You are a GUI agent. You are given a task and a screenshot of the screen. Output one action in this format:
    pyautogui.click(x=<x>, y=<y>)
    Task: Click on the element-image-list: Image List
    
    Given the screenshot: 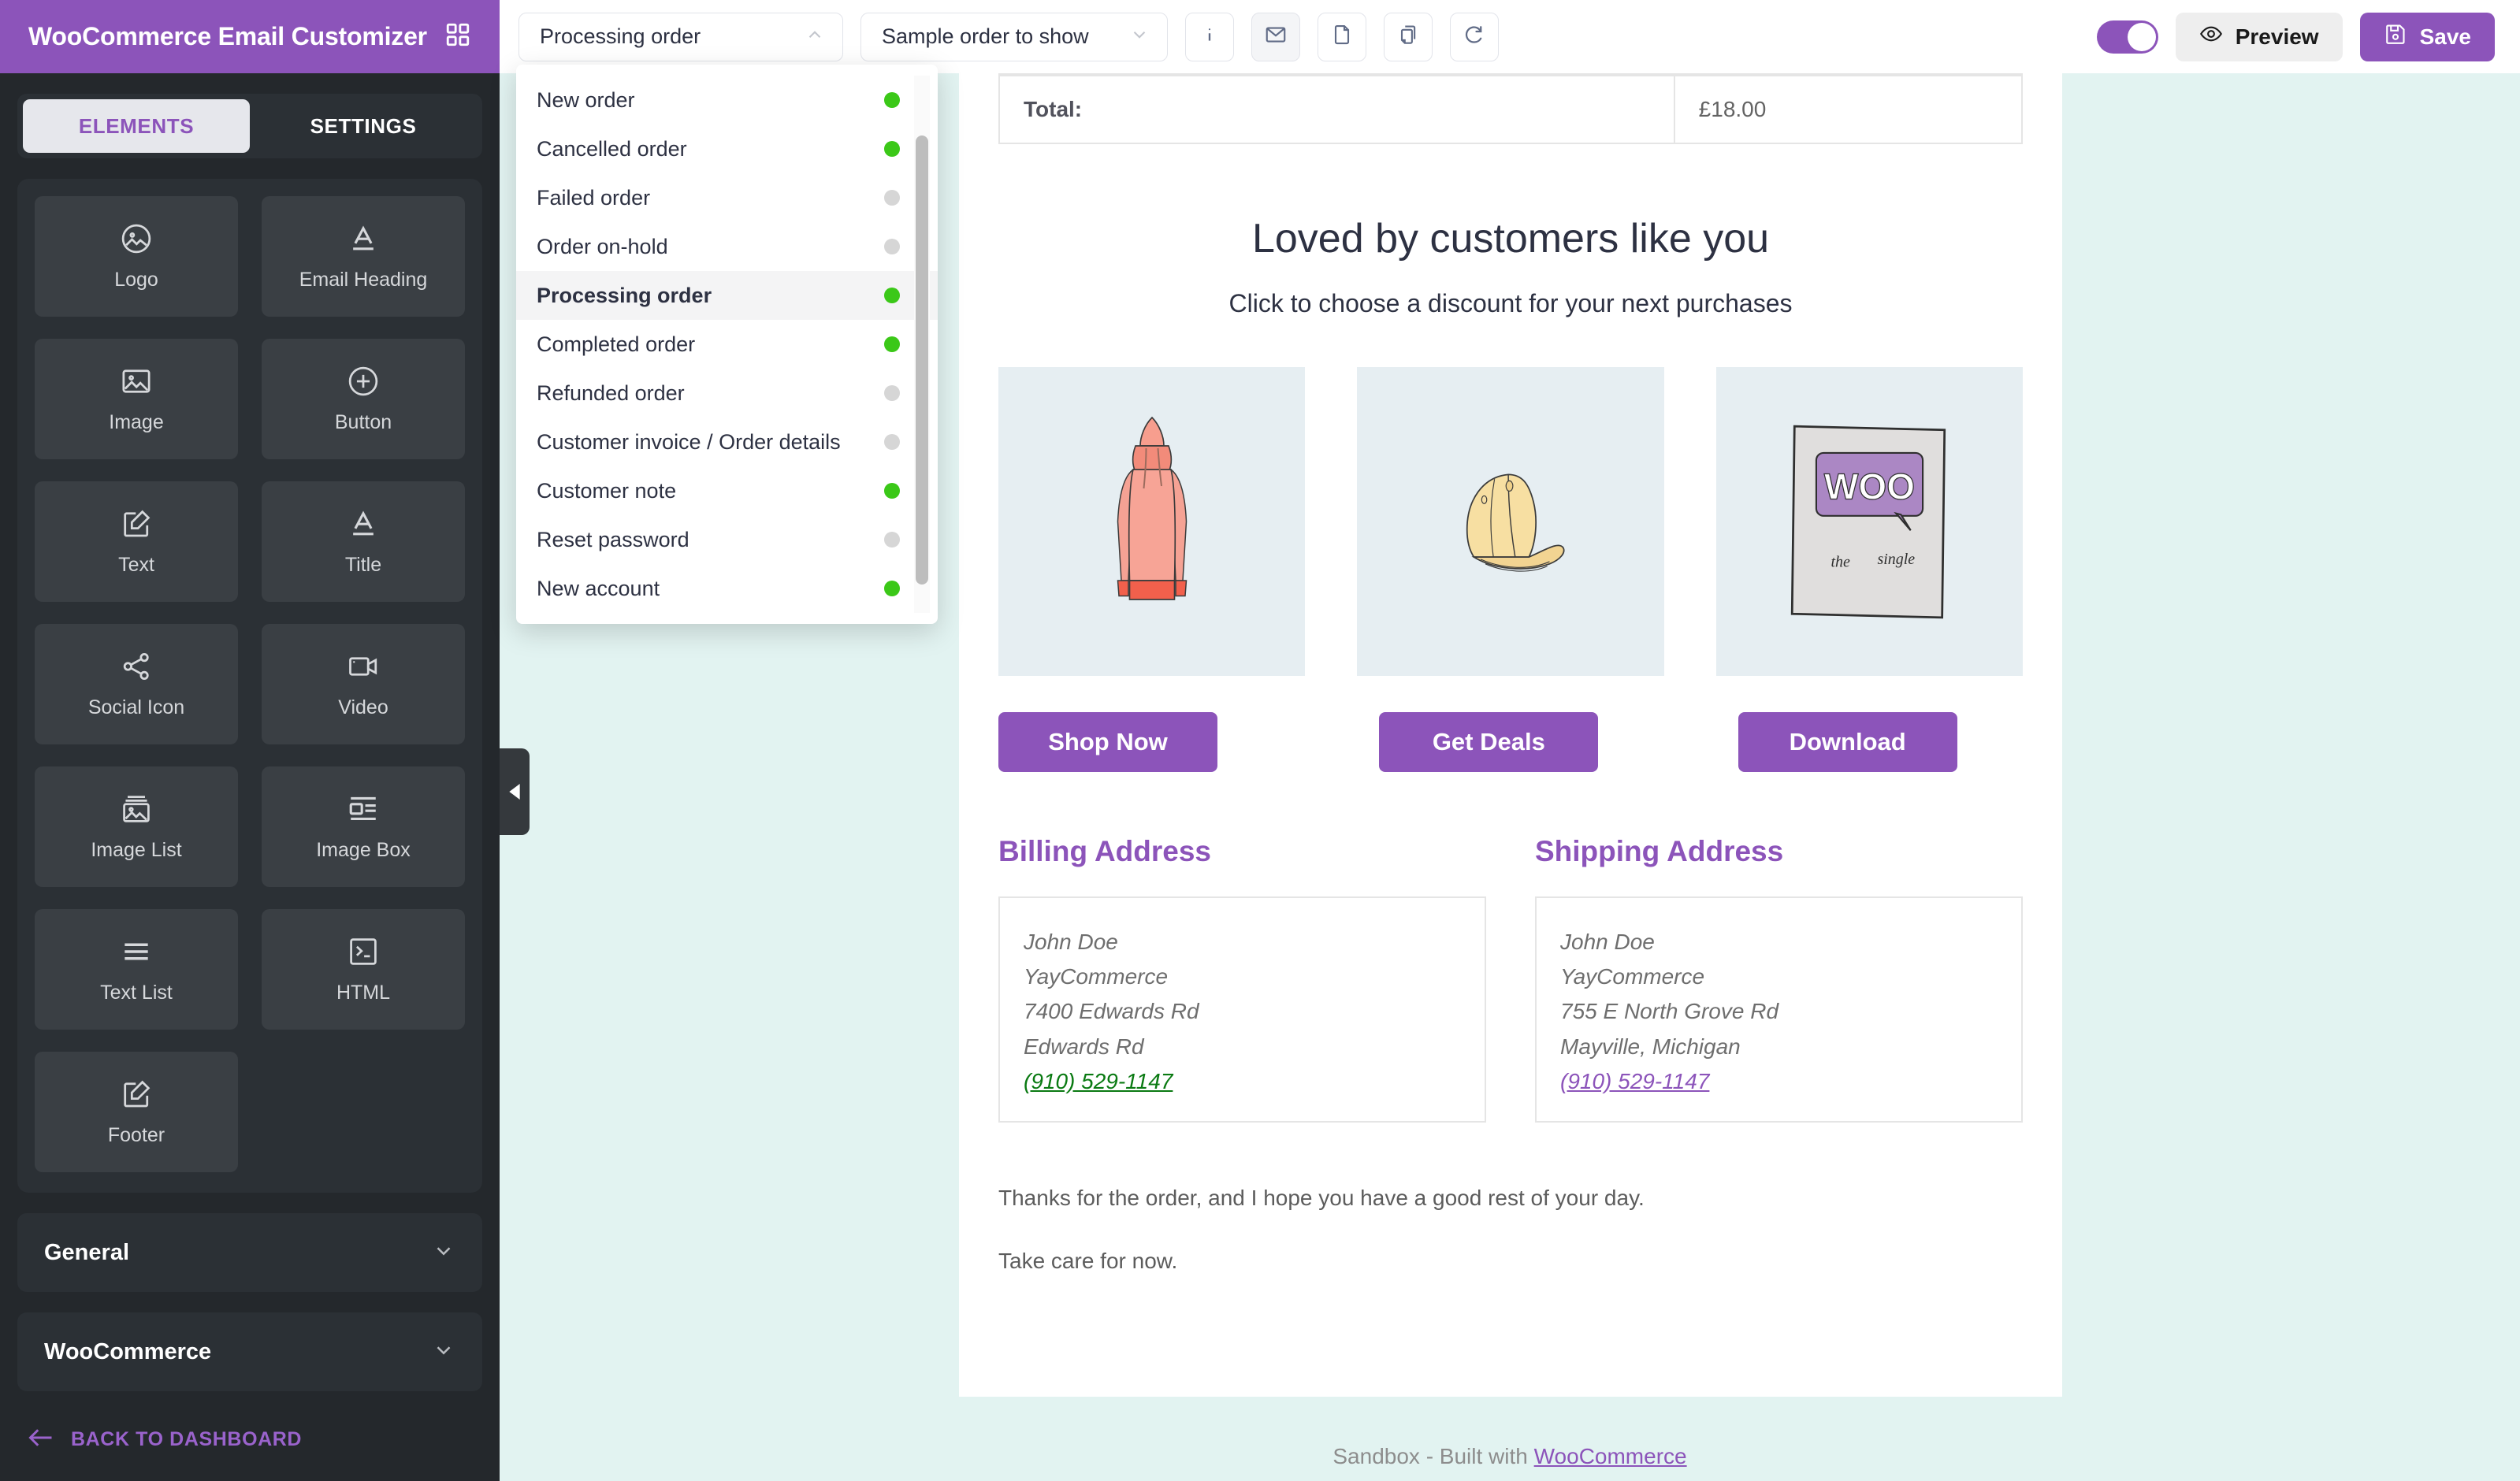 What is the action you would take?
    pyautogui.click(x=136, y=827)
    